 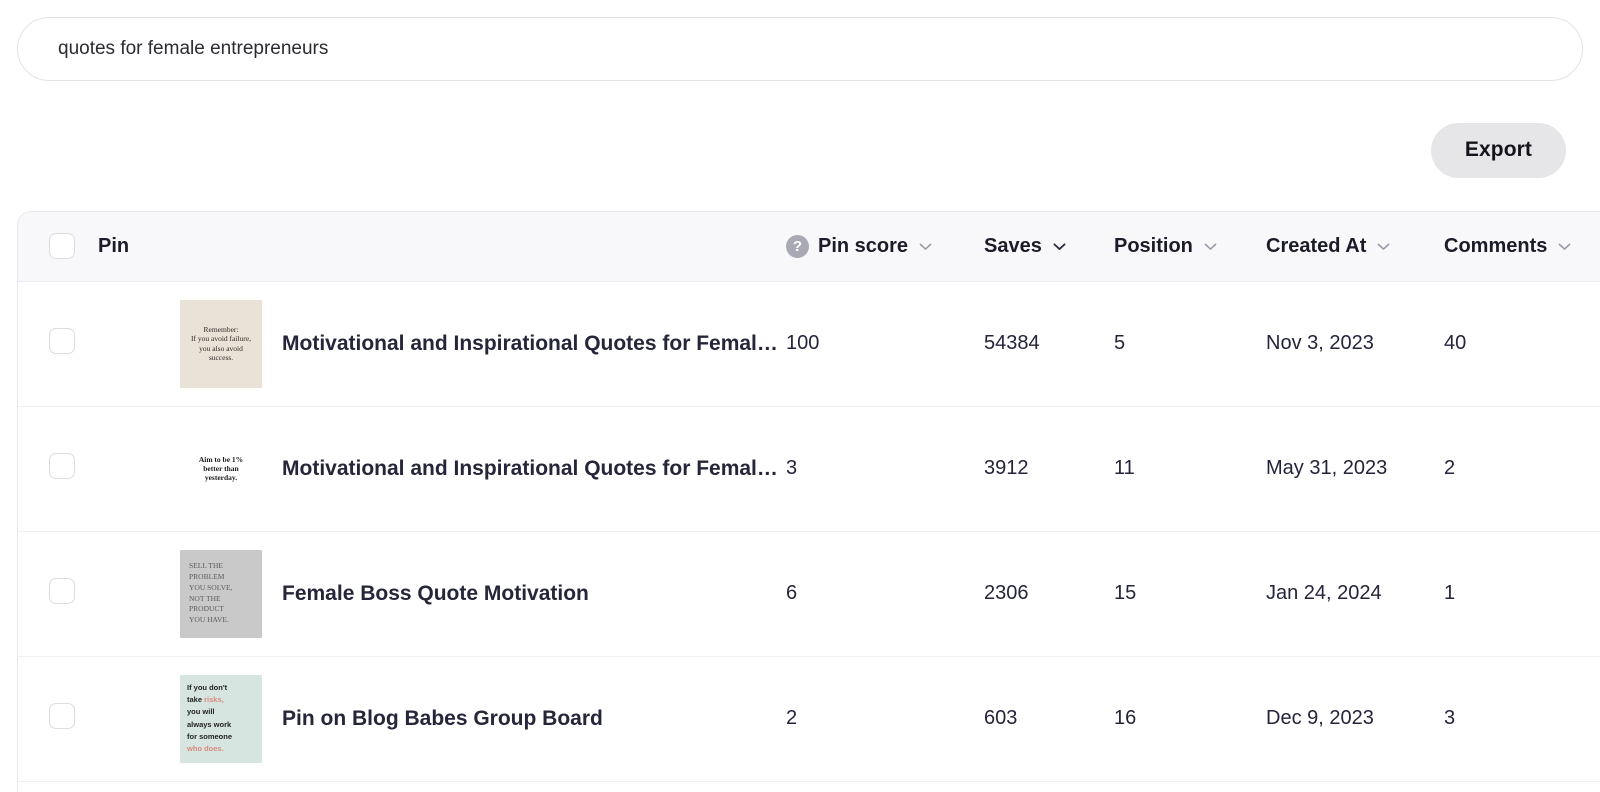 I want to click on search-input, so click(x=800, y=49).